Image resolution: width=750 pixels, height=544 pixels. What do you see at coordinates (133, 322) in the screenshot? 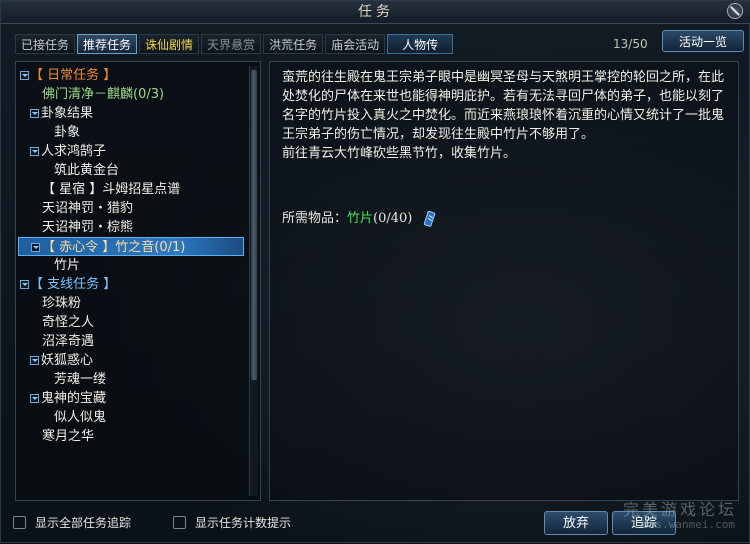
I see `quest-tree-row: 奇怪之人` at bounding box center [133, 322].